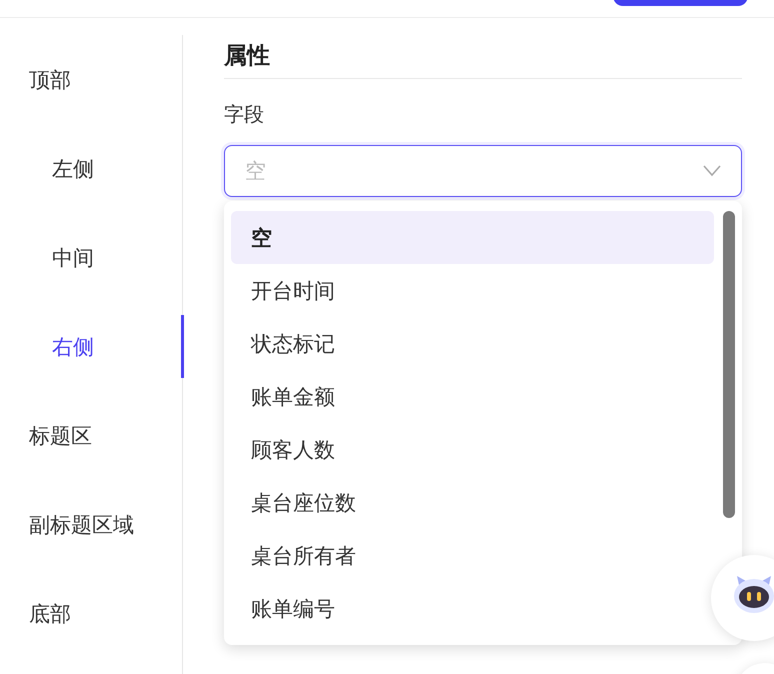  Describe the element at coordinates (472, 555) in the screenshot. I see `dropdown-option: 桌台所有者` at that location.